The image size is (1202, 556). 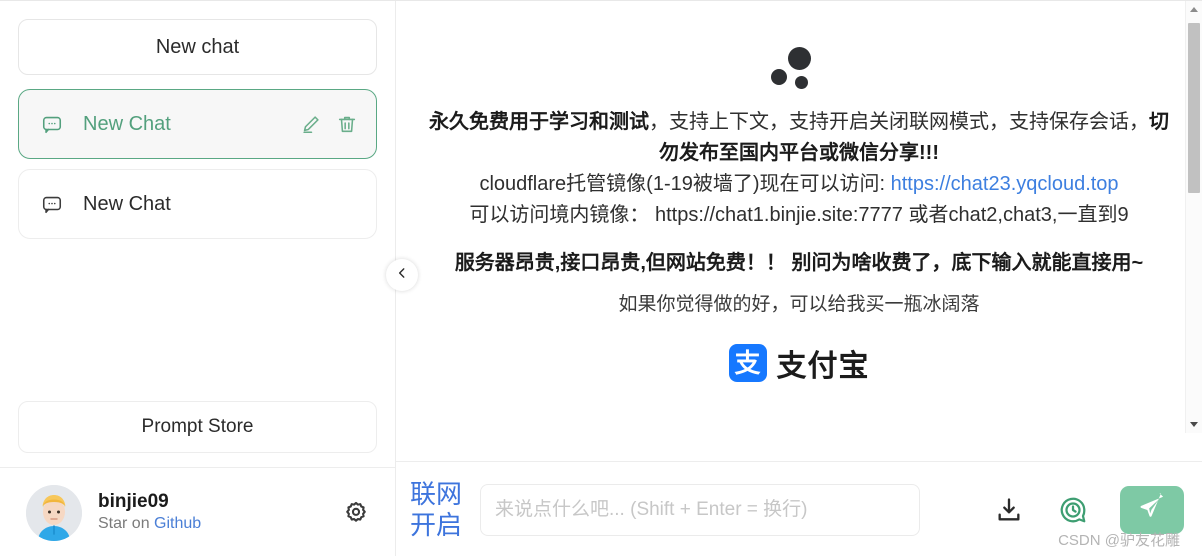 I want to click on send-button, so click(x=1152, y=509).